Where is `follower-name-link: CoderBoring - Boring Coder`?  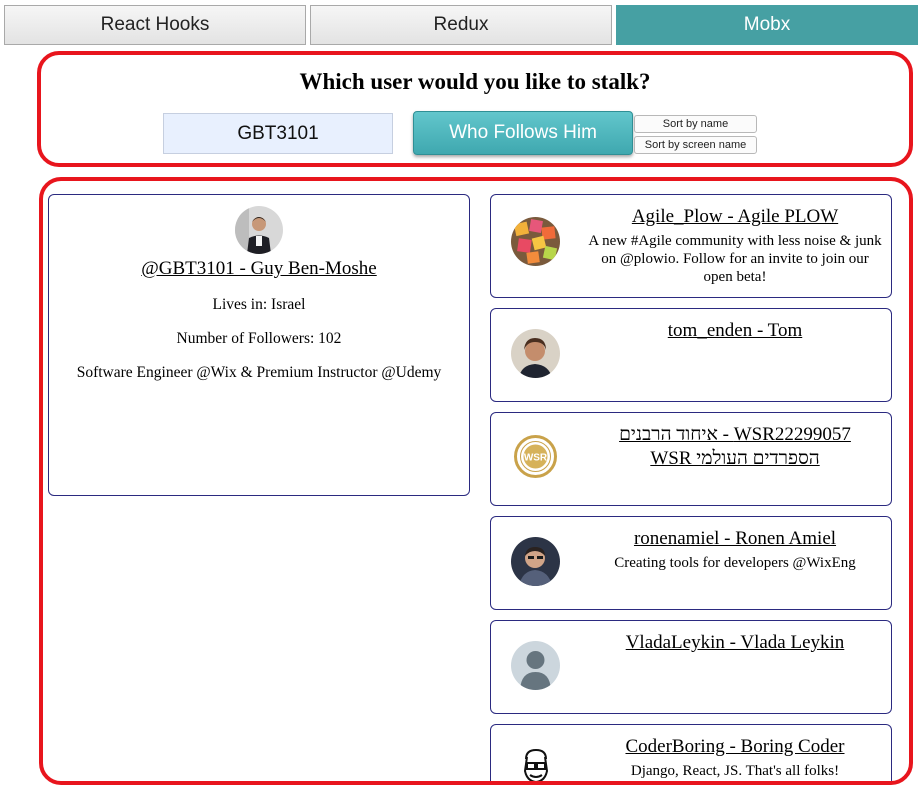
follower-name-link: CoderBoring - Boring Coder is located at coordinates (735, 747).